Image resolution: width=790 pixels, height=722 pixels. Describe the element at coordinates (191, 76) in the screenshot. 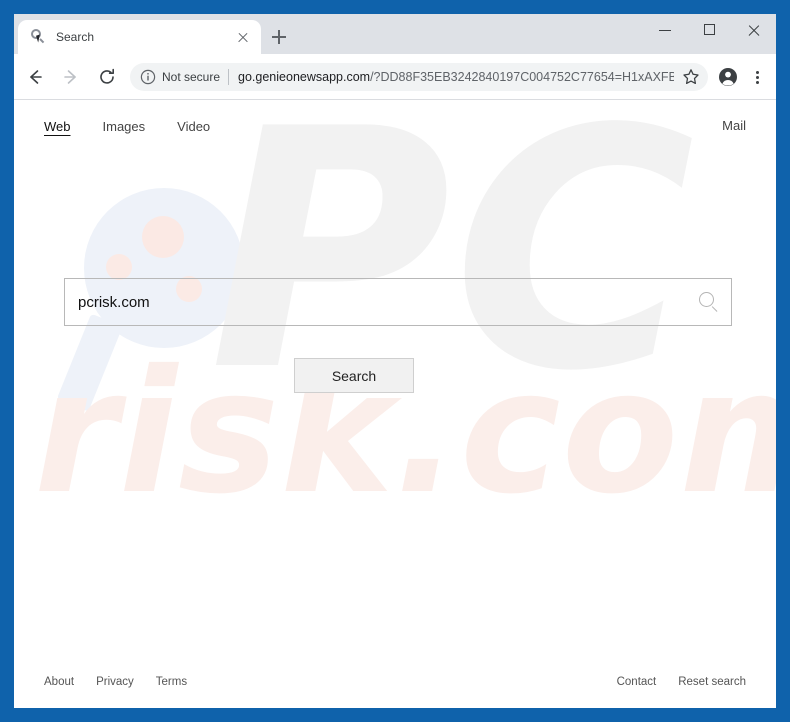

I see `security-status-label: Not secure` at that location.